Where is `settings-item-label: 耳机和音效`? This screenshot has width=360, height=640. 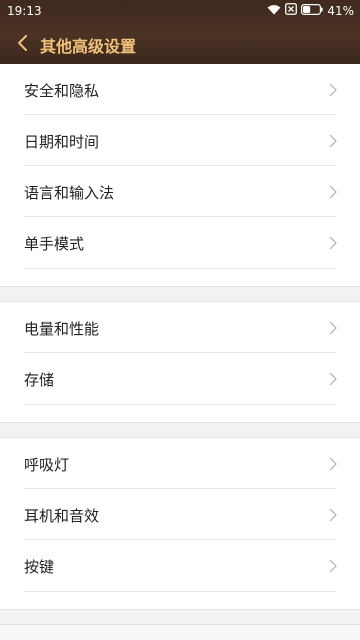
settings-item-label: 耳机和音效 is located at coordinates (62, 516).